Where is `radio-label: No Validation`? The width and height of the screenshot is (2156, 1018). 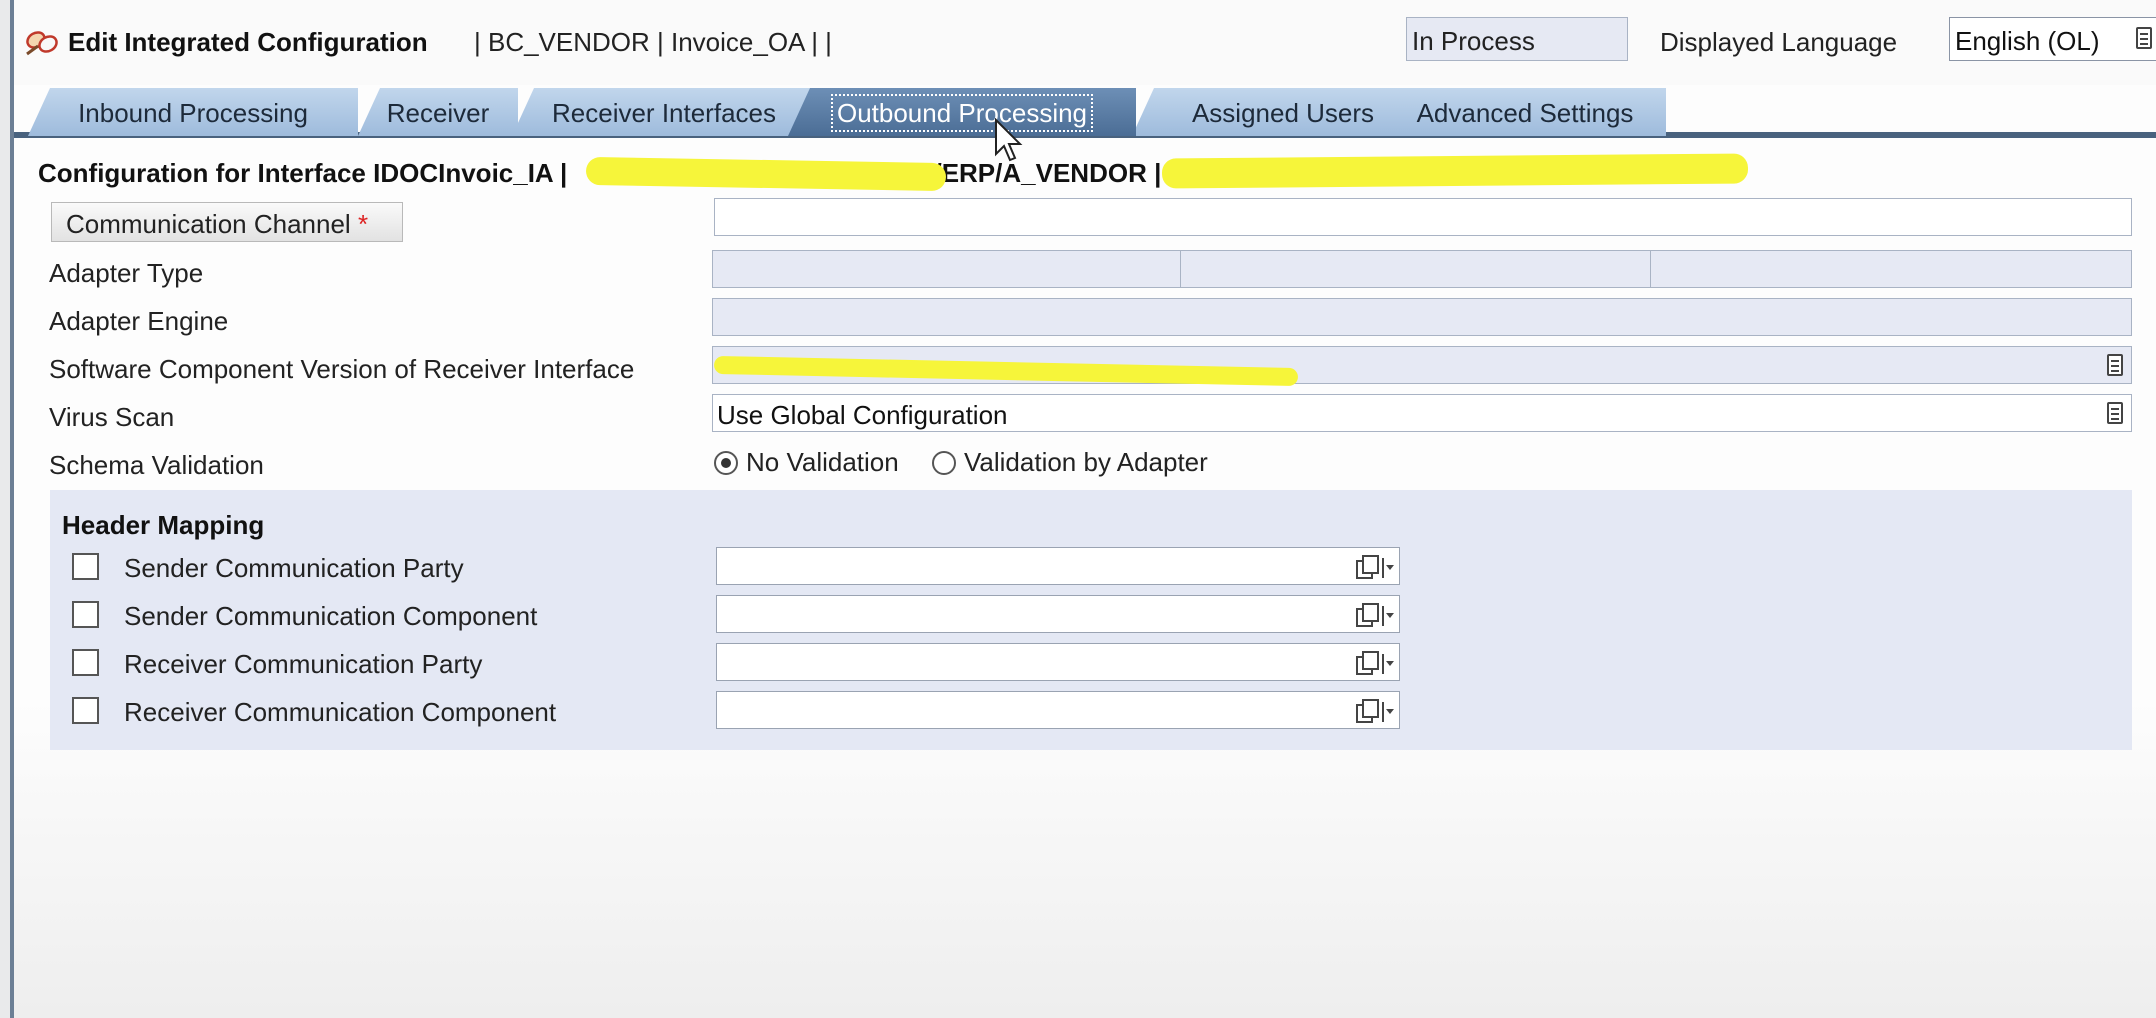 radio-label: No Validation is located at coordinates (822, 462).